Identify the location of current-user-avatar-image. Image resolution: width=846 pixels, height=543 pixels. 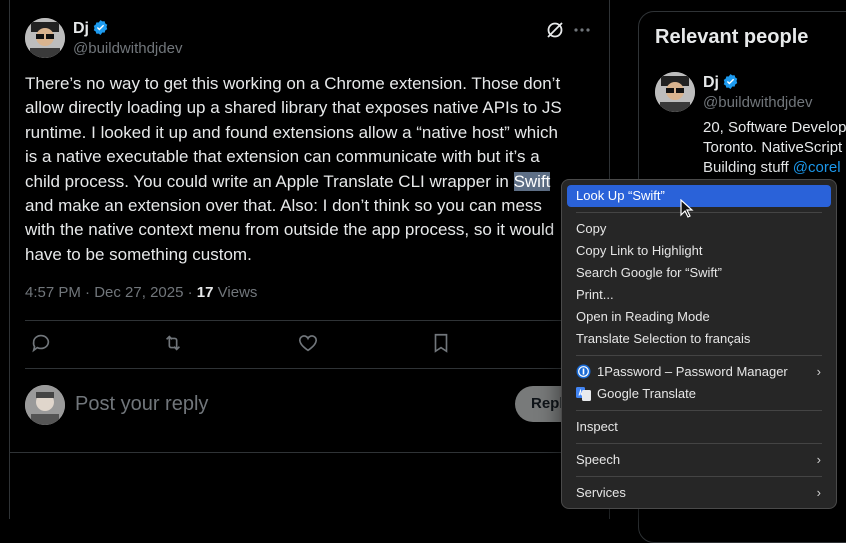
(45, 405).